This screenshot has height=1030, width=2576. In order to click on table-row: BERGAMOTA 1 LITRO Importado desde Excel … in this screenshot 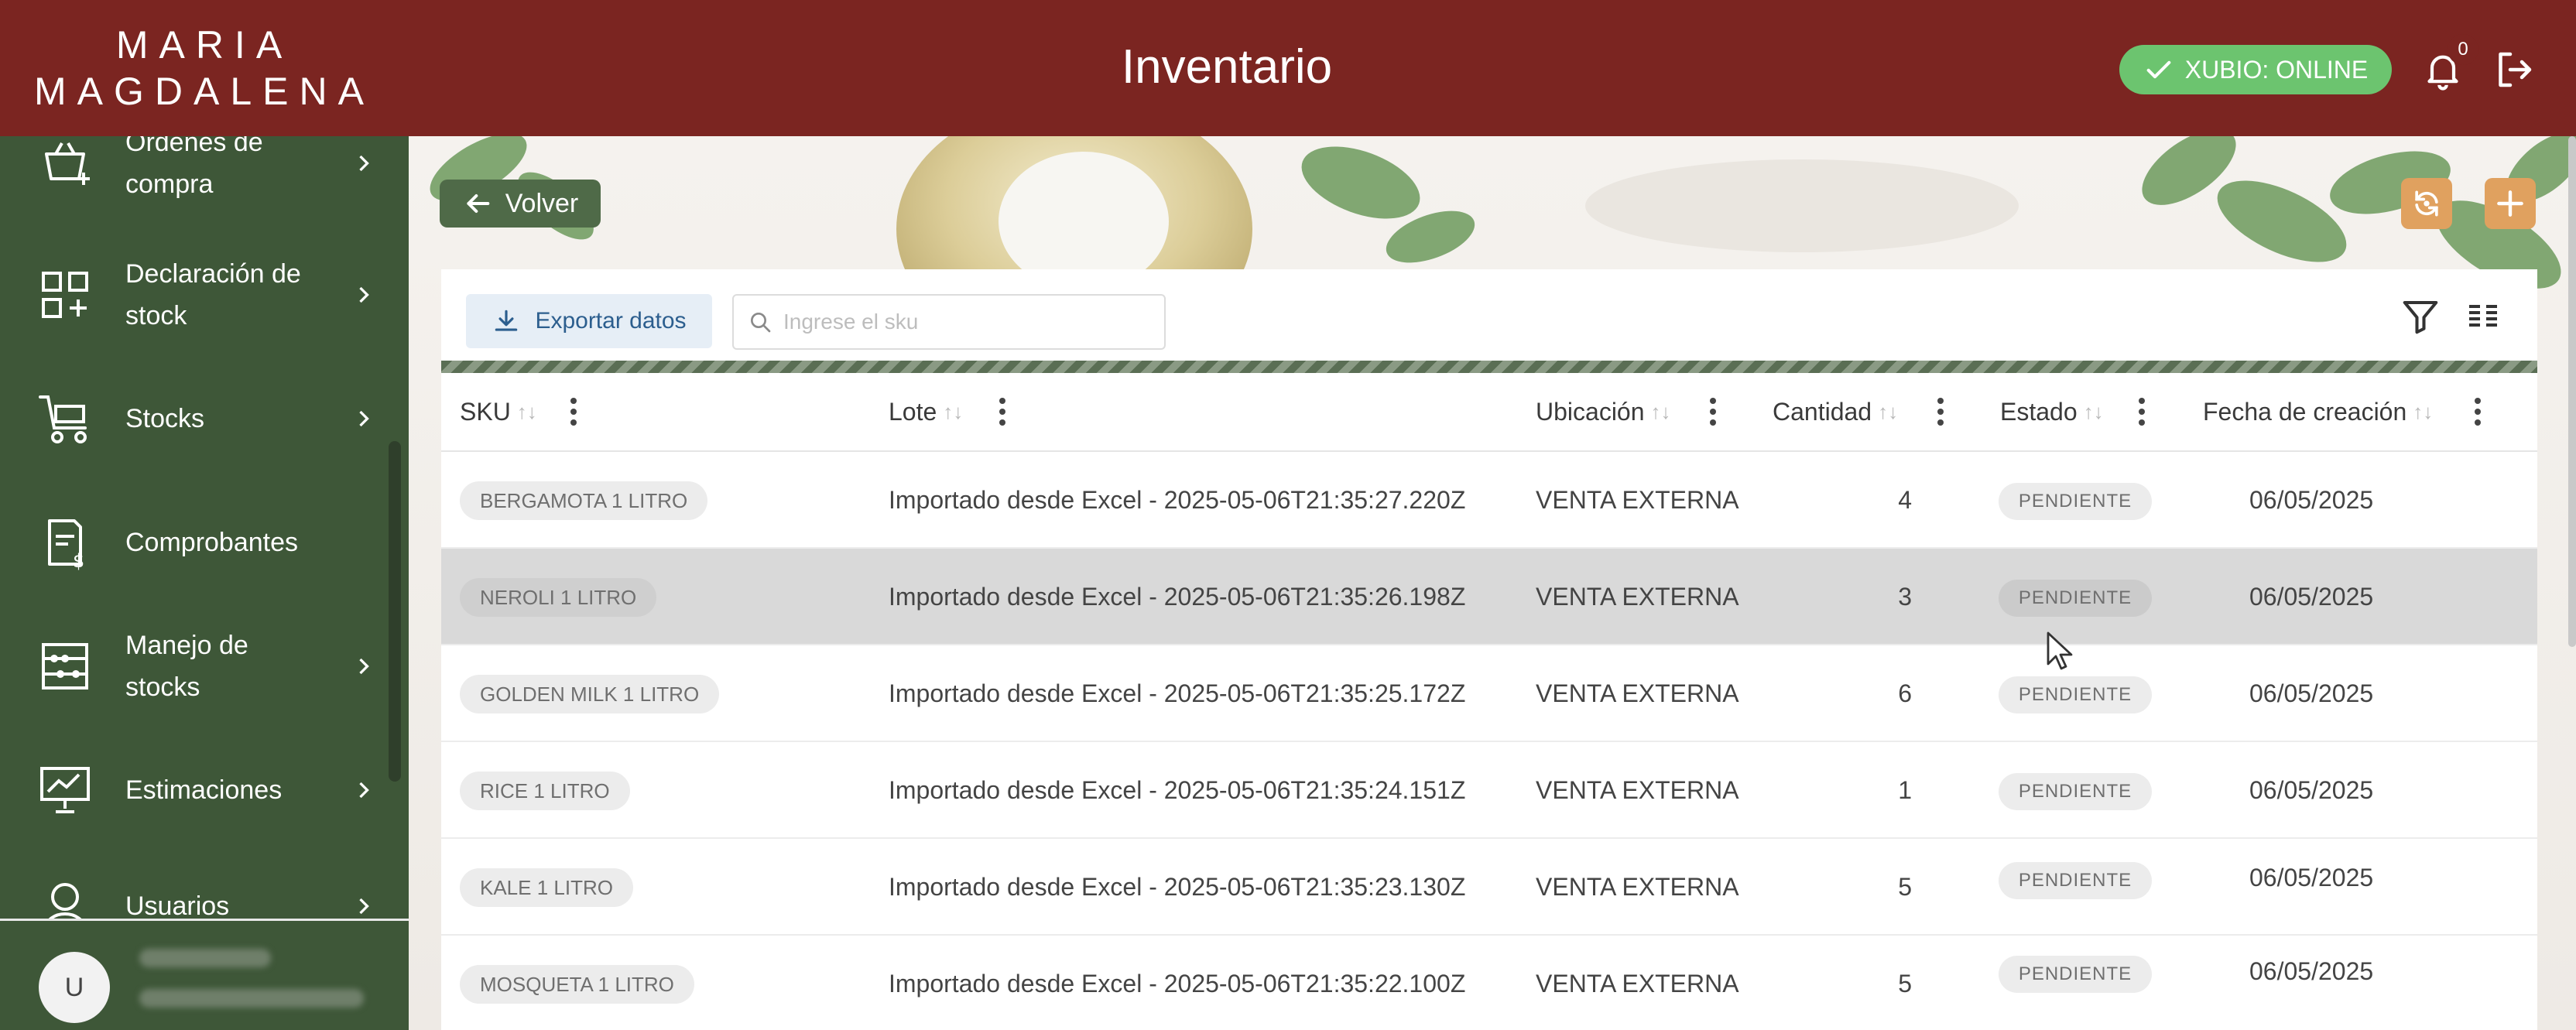, I will do `click(1489, 500)`.